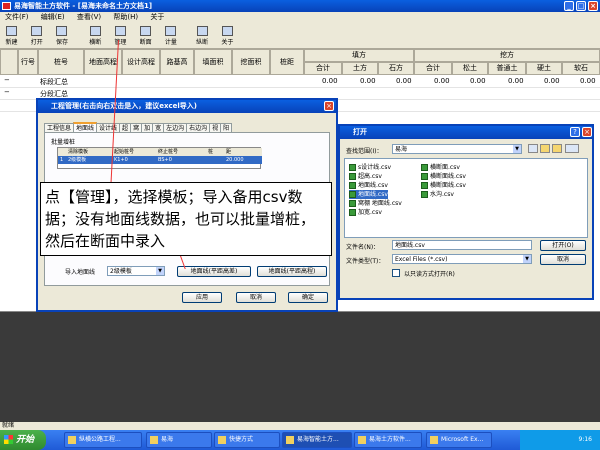  What do you see at coordinates (95, 36) in the screenshot?
I see `cross-section-button: 横断` at bounding box center [95, 36].